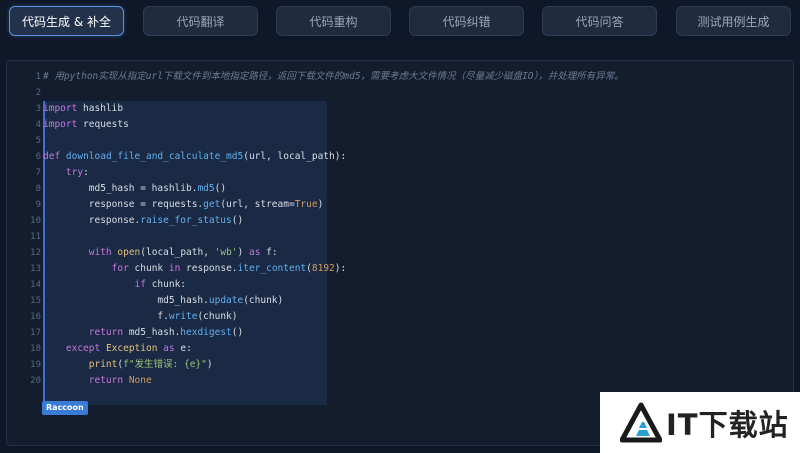 Image resolution: width=800 pixels, height=453 pixels. I want to click on tab-code-translation: 代码翻译, so click(200, 21).